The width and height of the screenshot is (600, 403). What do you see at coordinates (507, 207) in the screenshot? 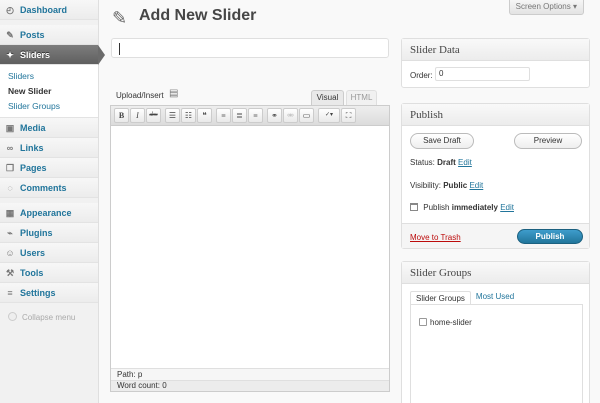
I see `schedule-edit-link: Edit` at bounding box center [507, 207].